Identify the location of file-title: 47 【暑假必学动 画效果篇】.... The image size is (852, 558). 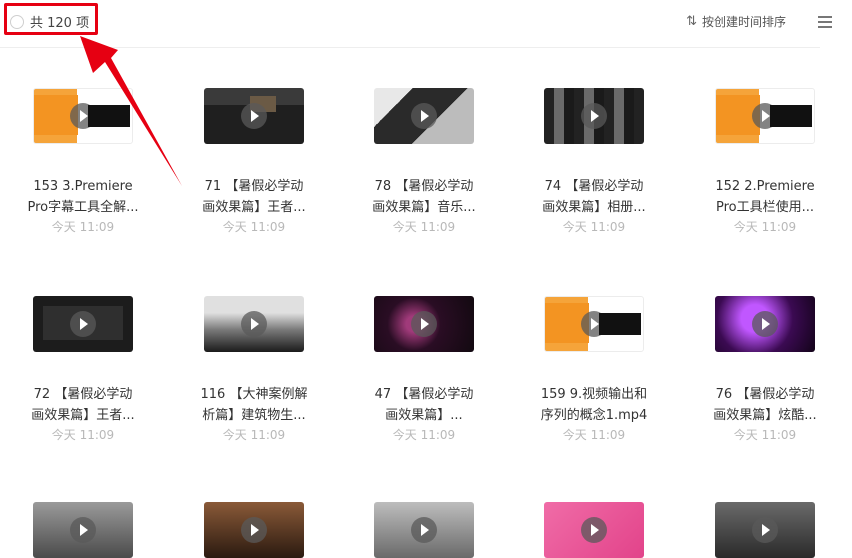
(424, 405).